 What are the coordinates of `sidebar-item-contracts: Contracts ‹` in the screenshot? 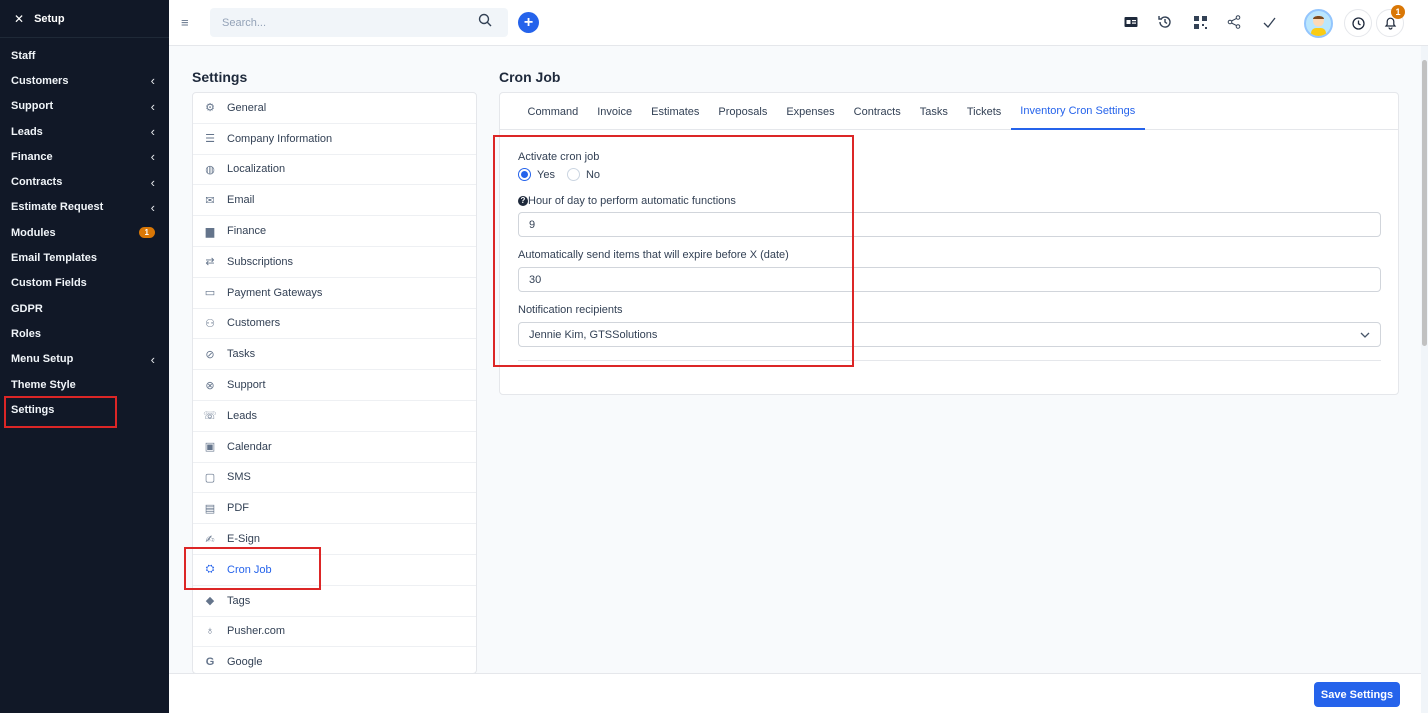 It's located at (84, 181).